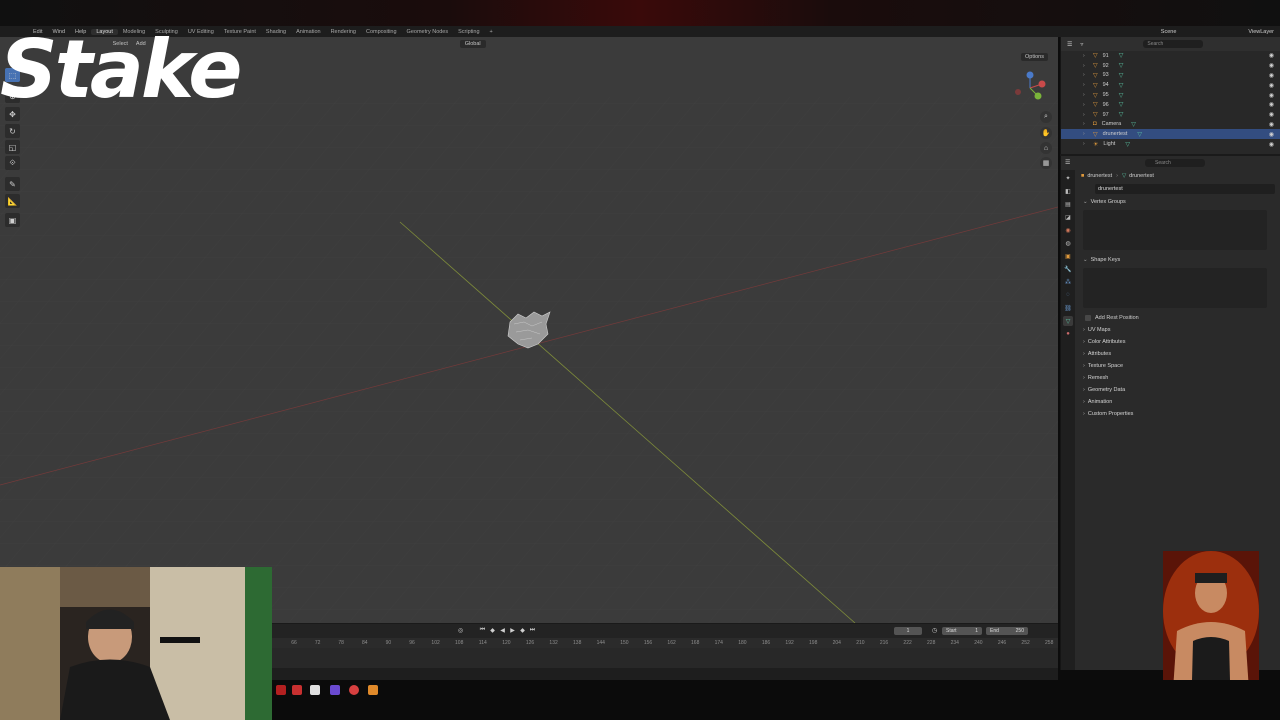  What do you see at coordinates (373, 690) in the screenshot?
I see `blender-taskbar-icon` at bounding box center [373, 690].